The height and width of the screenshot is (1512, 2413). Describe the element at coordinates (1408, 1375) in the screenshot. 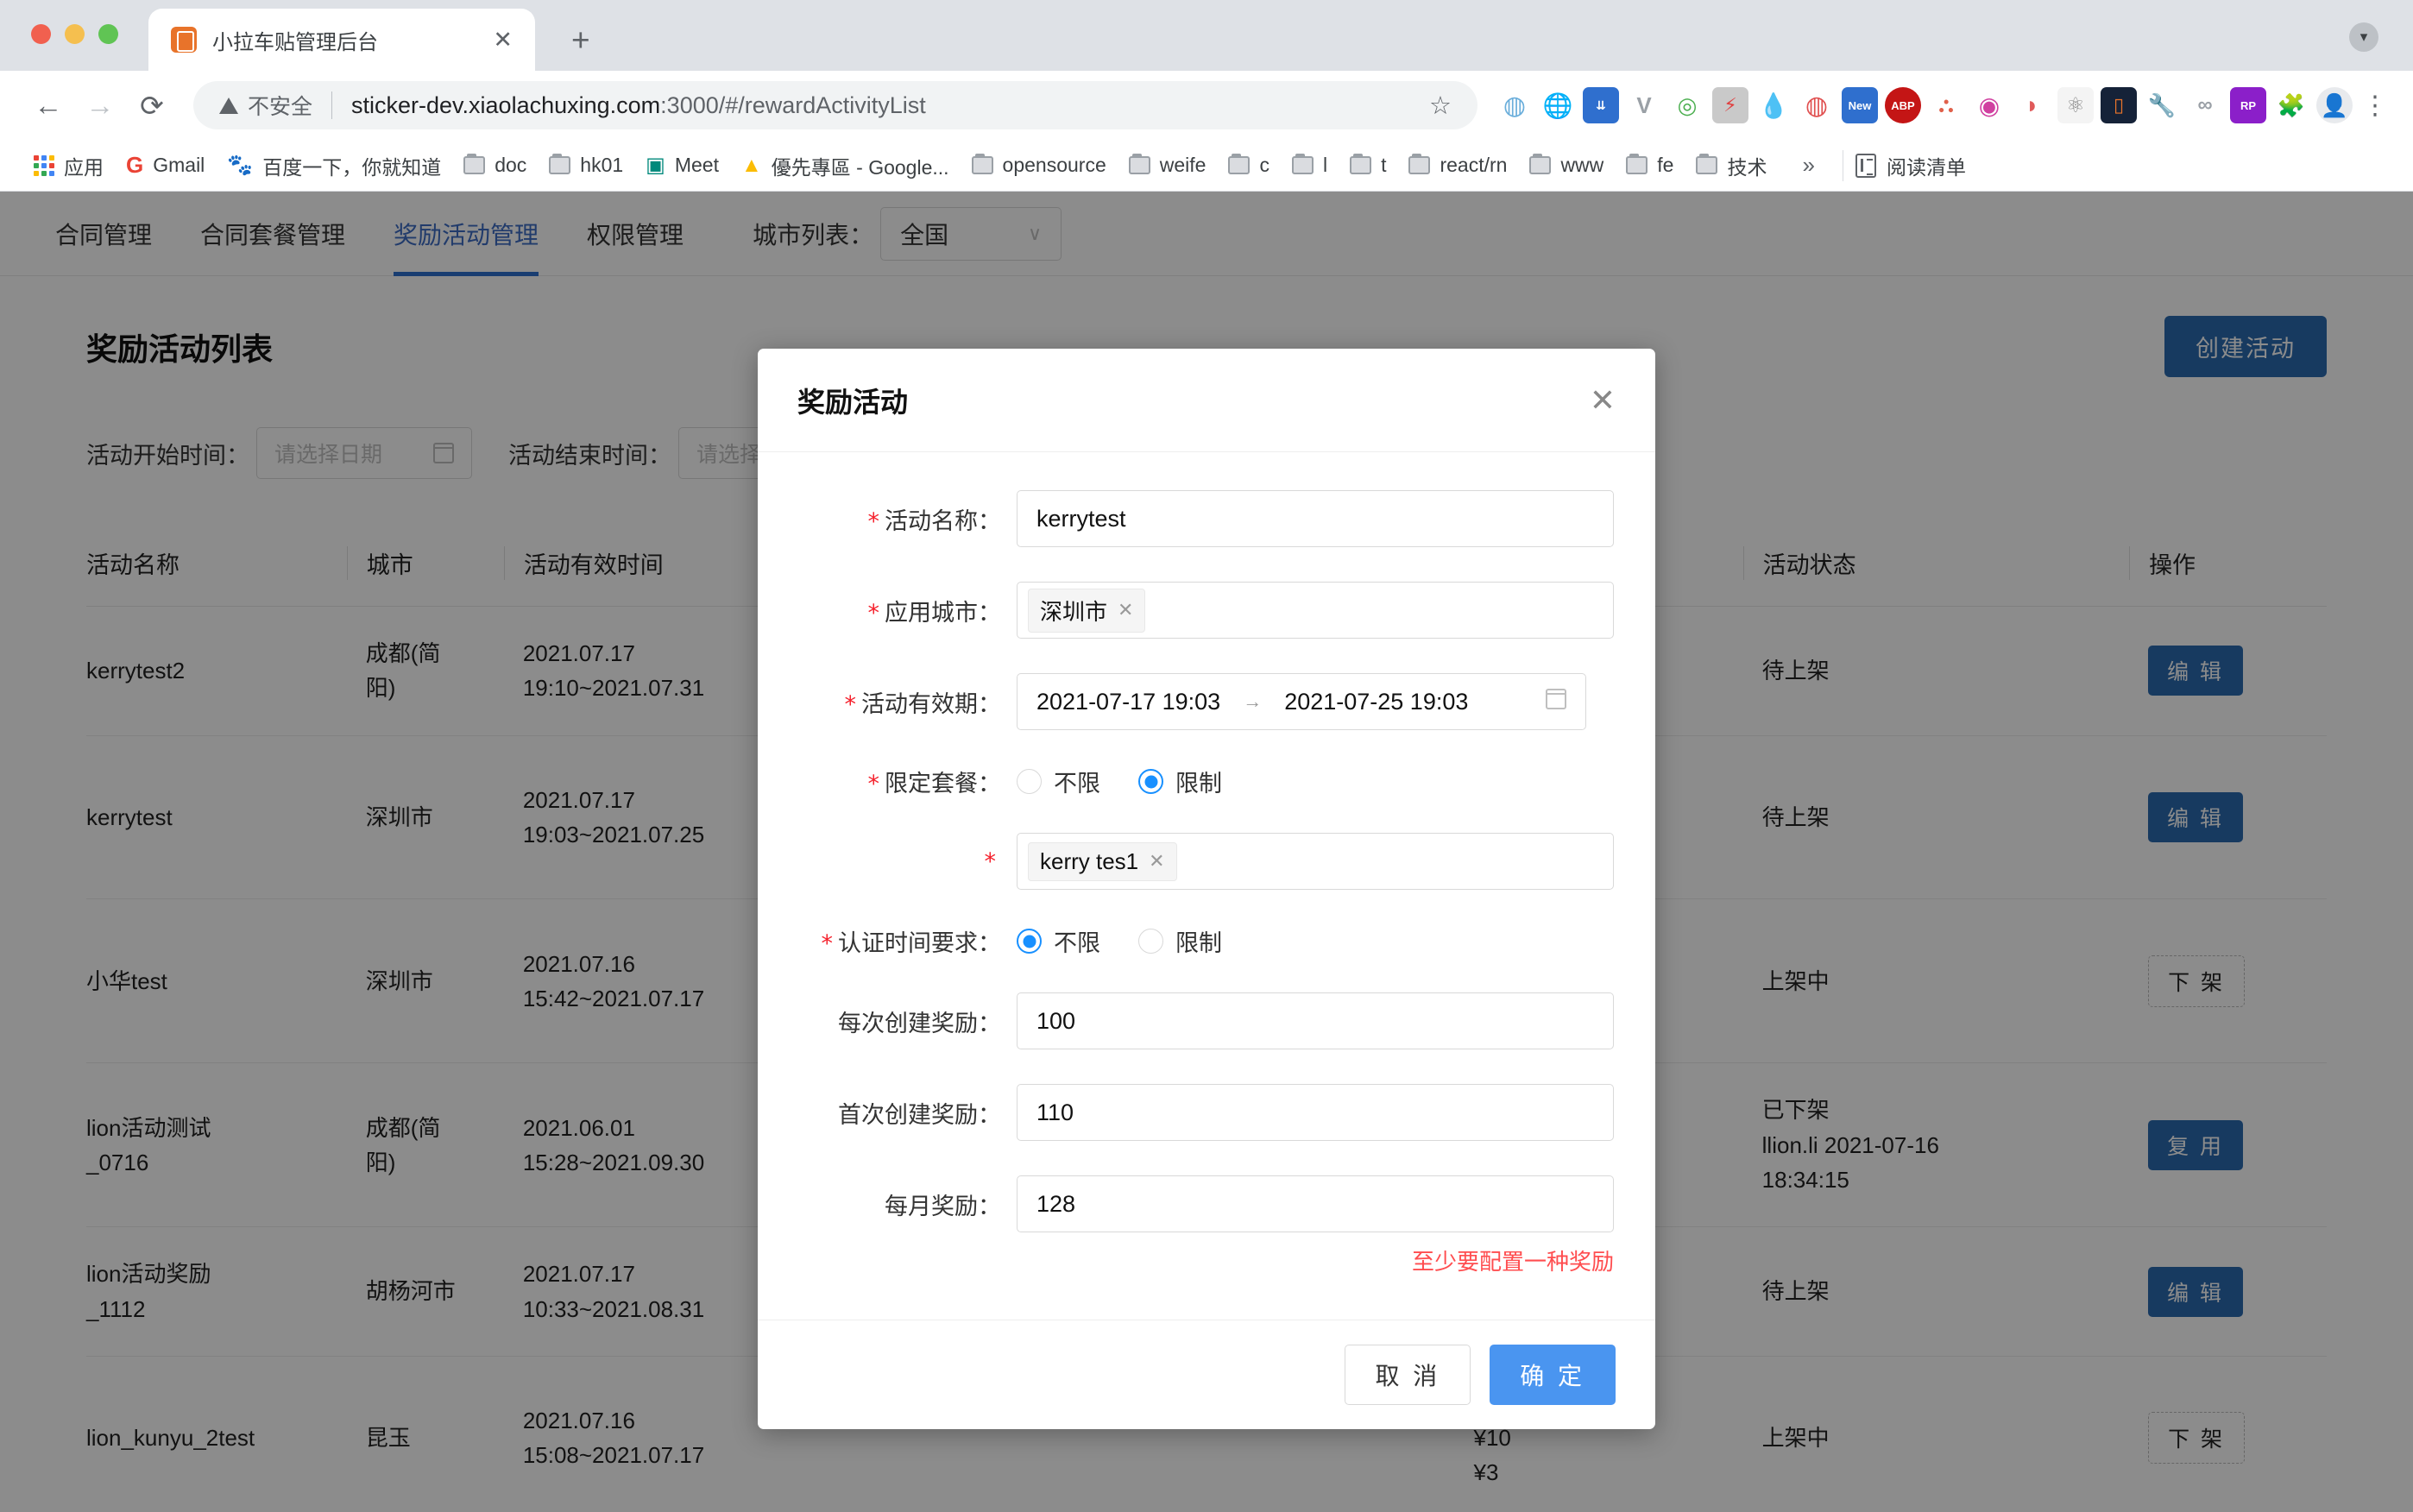

I see `cancel-button: 取 消` at that location.